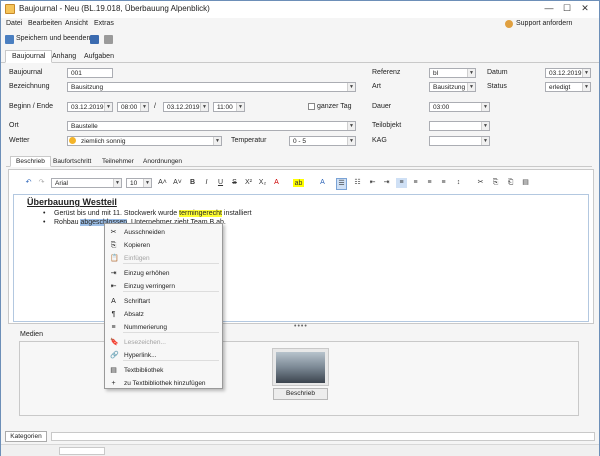 This screenshot has height=456, width=600. I want to click on line-spacing-icon: ↕, so click(458, 183).